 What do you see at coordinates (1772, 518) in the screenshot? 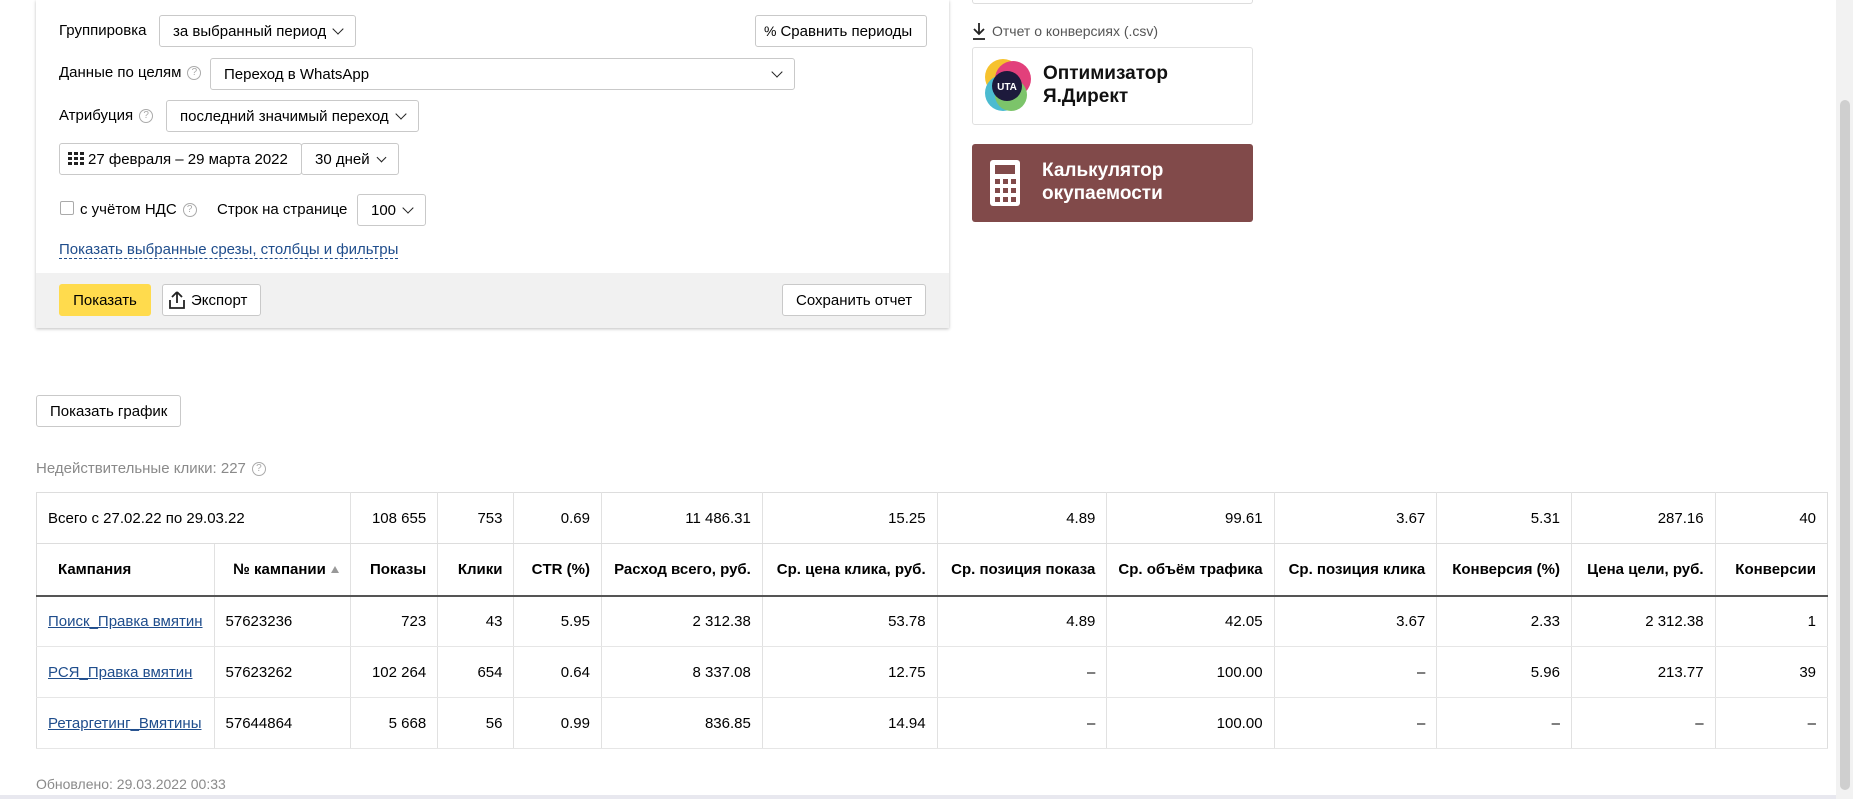
I see `total-cell: 40` at bounding box center [1772, 518].